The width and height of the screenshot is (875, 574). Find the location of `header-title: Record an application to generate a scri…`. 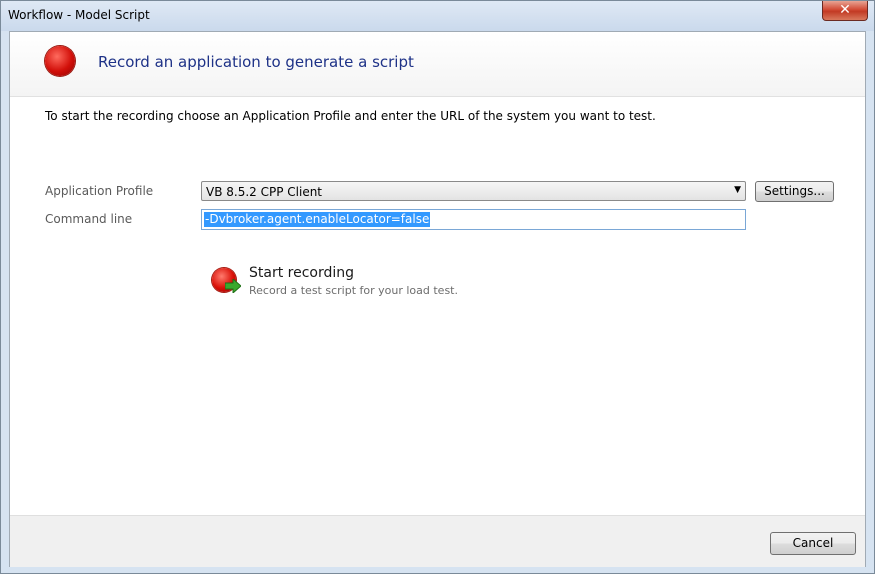

header-title: Record an application to generate a scri… is located at coordinates (256, 62).